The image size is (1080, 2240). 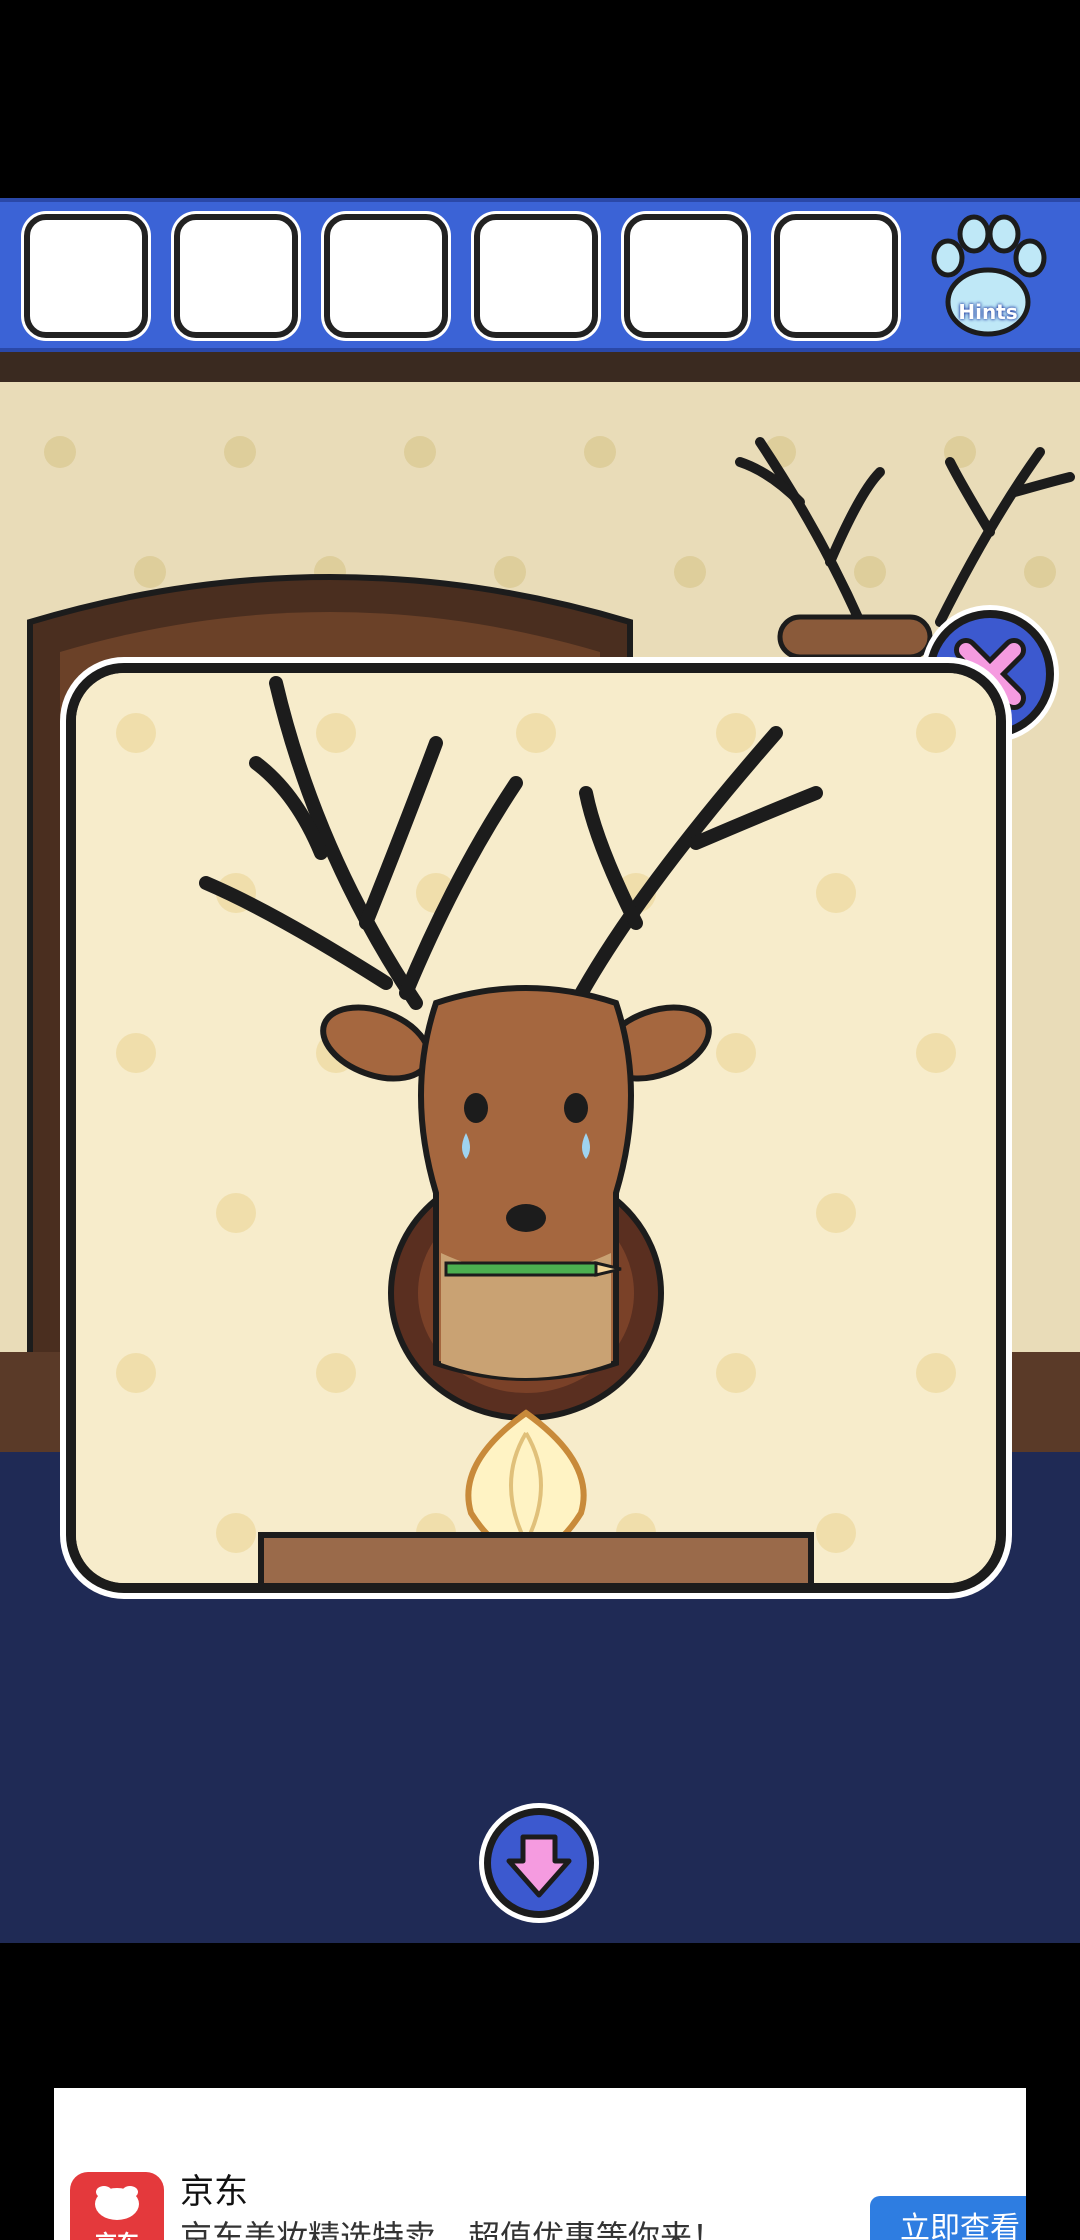 I want to click on deer-head, so click(x=526, y=1183).